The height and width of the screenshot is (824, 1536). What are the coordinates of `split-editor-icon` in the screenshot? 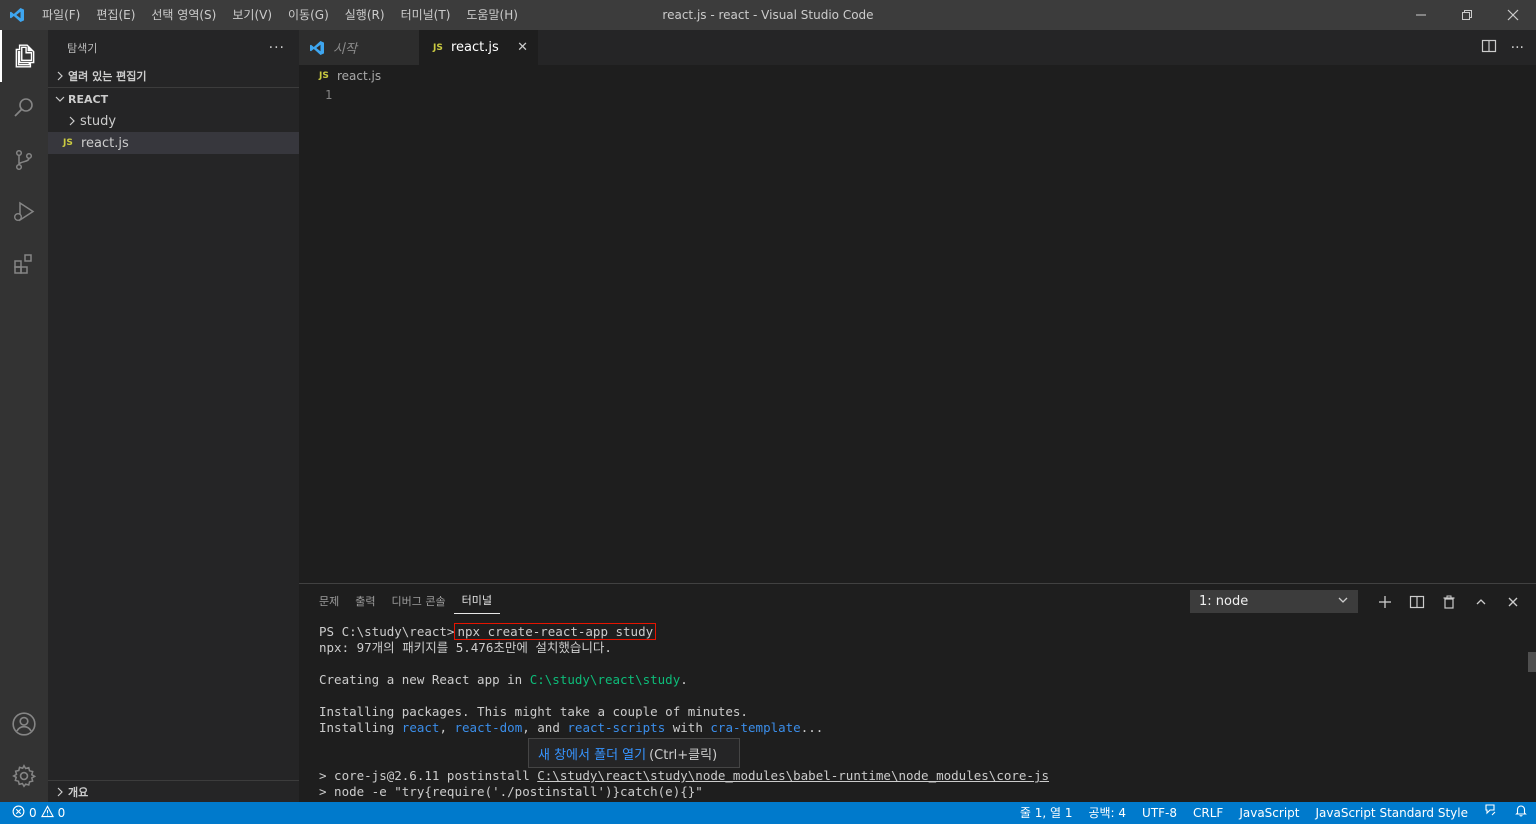 It's located at (1489, 47).